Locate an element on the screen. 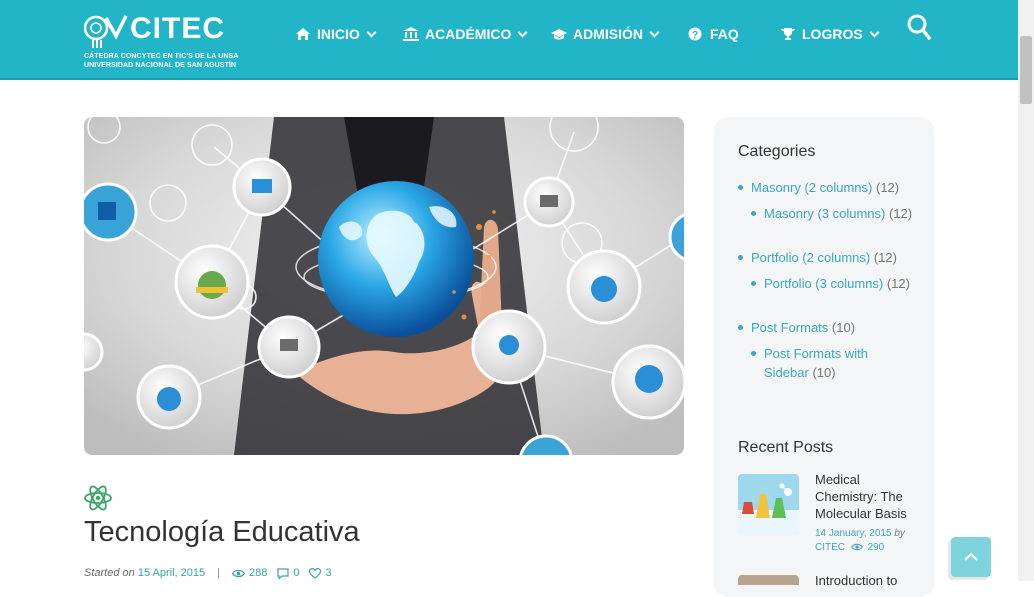  nav-item-inicio: INICIO is located at coordinates (336, 34).